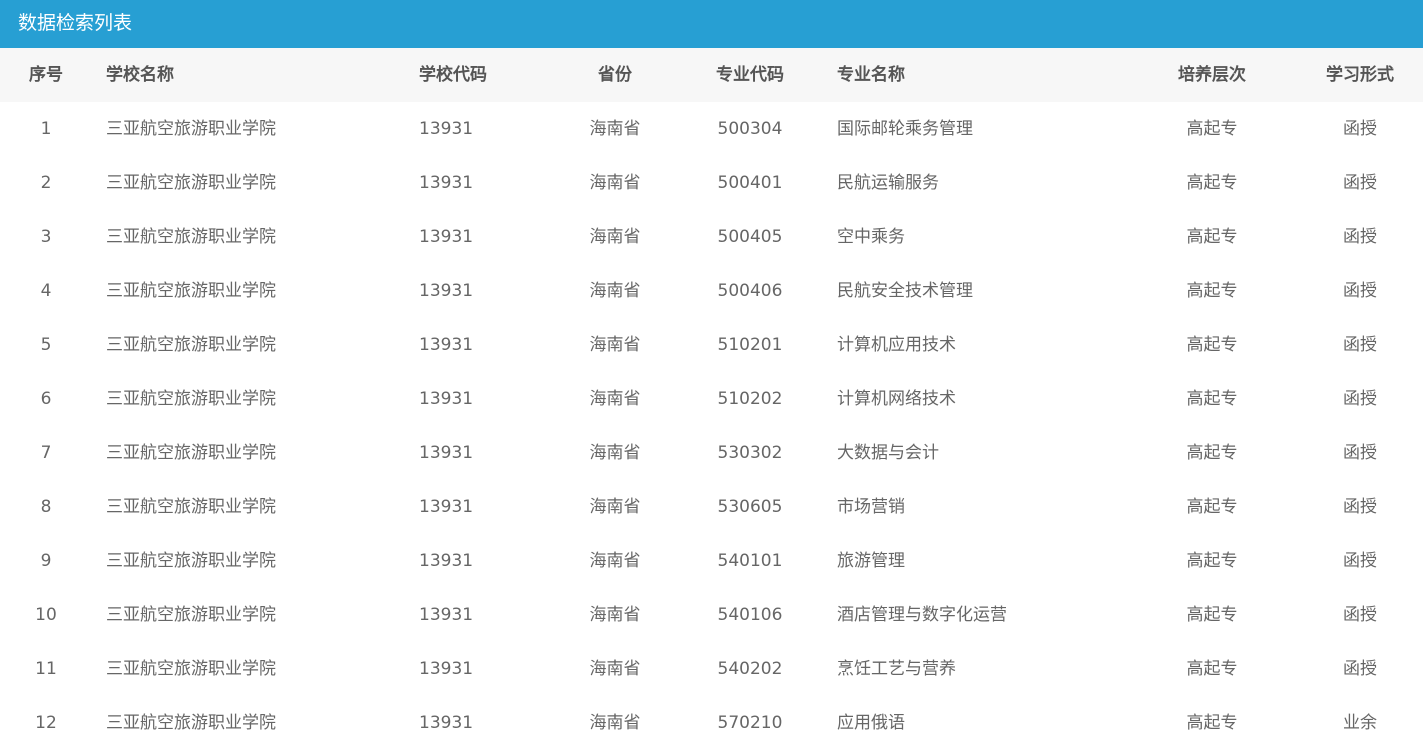 Image resolution: width=1423 pixels, height=744 pixels. Describe the element at coordinates (46, 237) in the screenshot. I see `cell-index: 3` at that location.